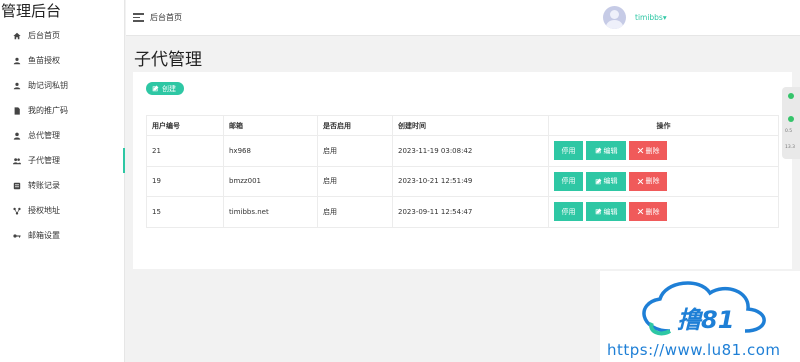  Describe the element at coordinates (16, 110) in the screenshot. I see `document-icon` at that location.